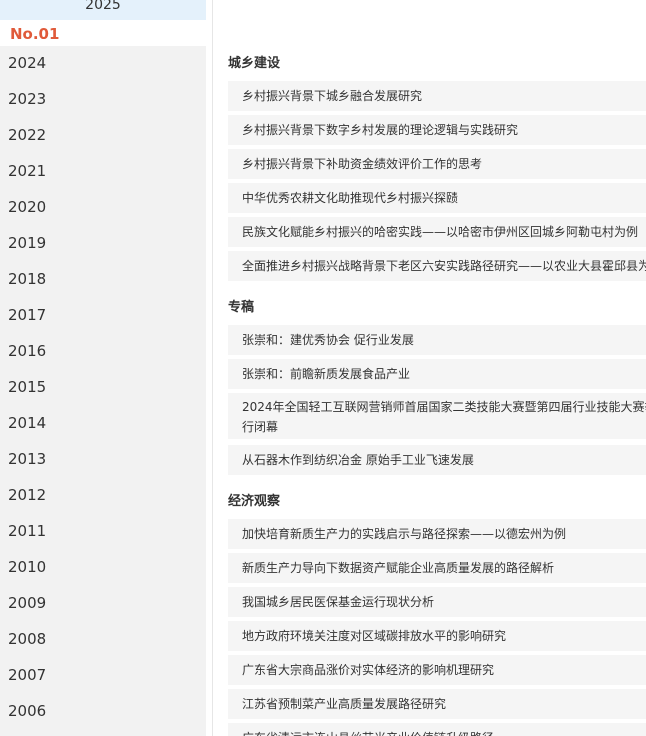  I want to click on year-item-2021: 2021, so click(103, 172).